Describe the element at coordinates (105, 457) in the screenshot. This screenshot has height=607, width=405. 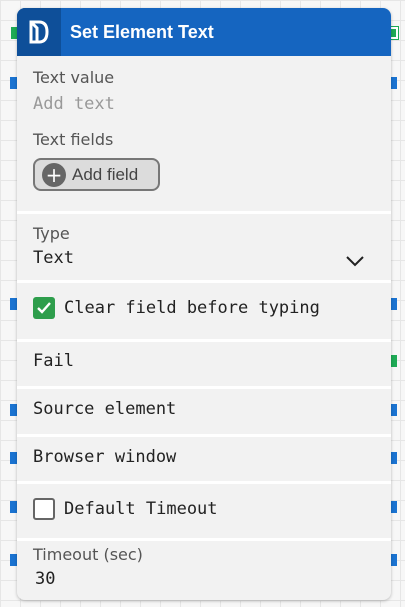
I see `browser-window-label: Browser window` at that location.